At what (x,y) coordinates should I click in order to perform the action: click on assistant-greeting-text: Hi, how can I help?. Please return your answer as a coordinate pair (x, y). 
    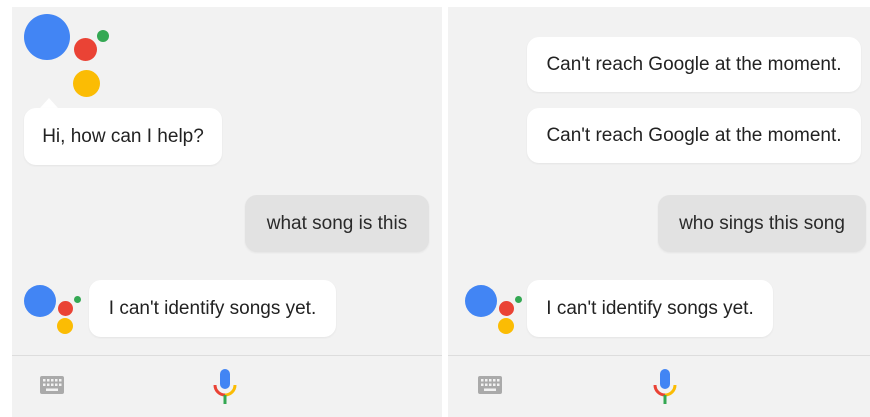
    Looking at the image, I should click on (123, 136).